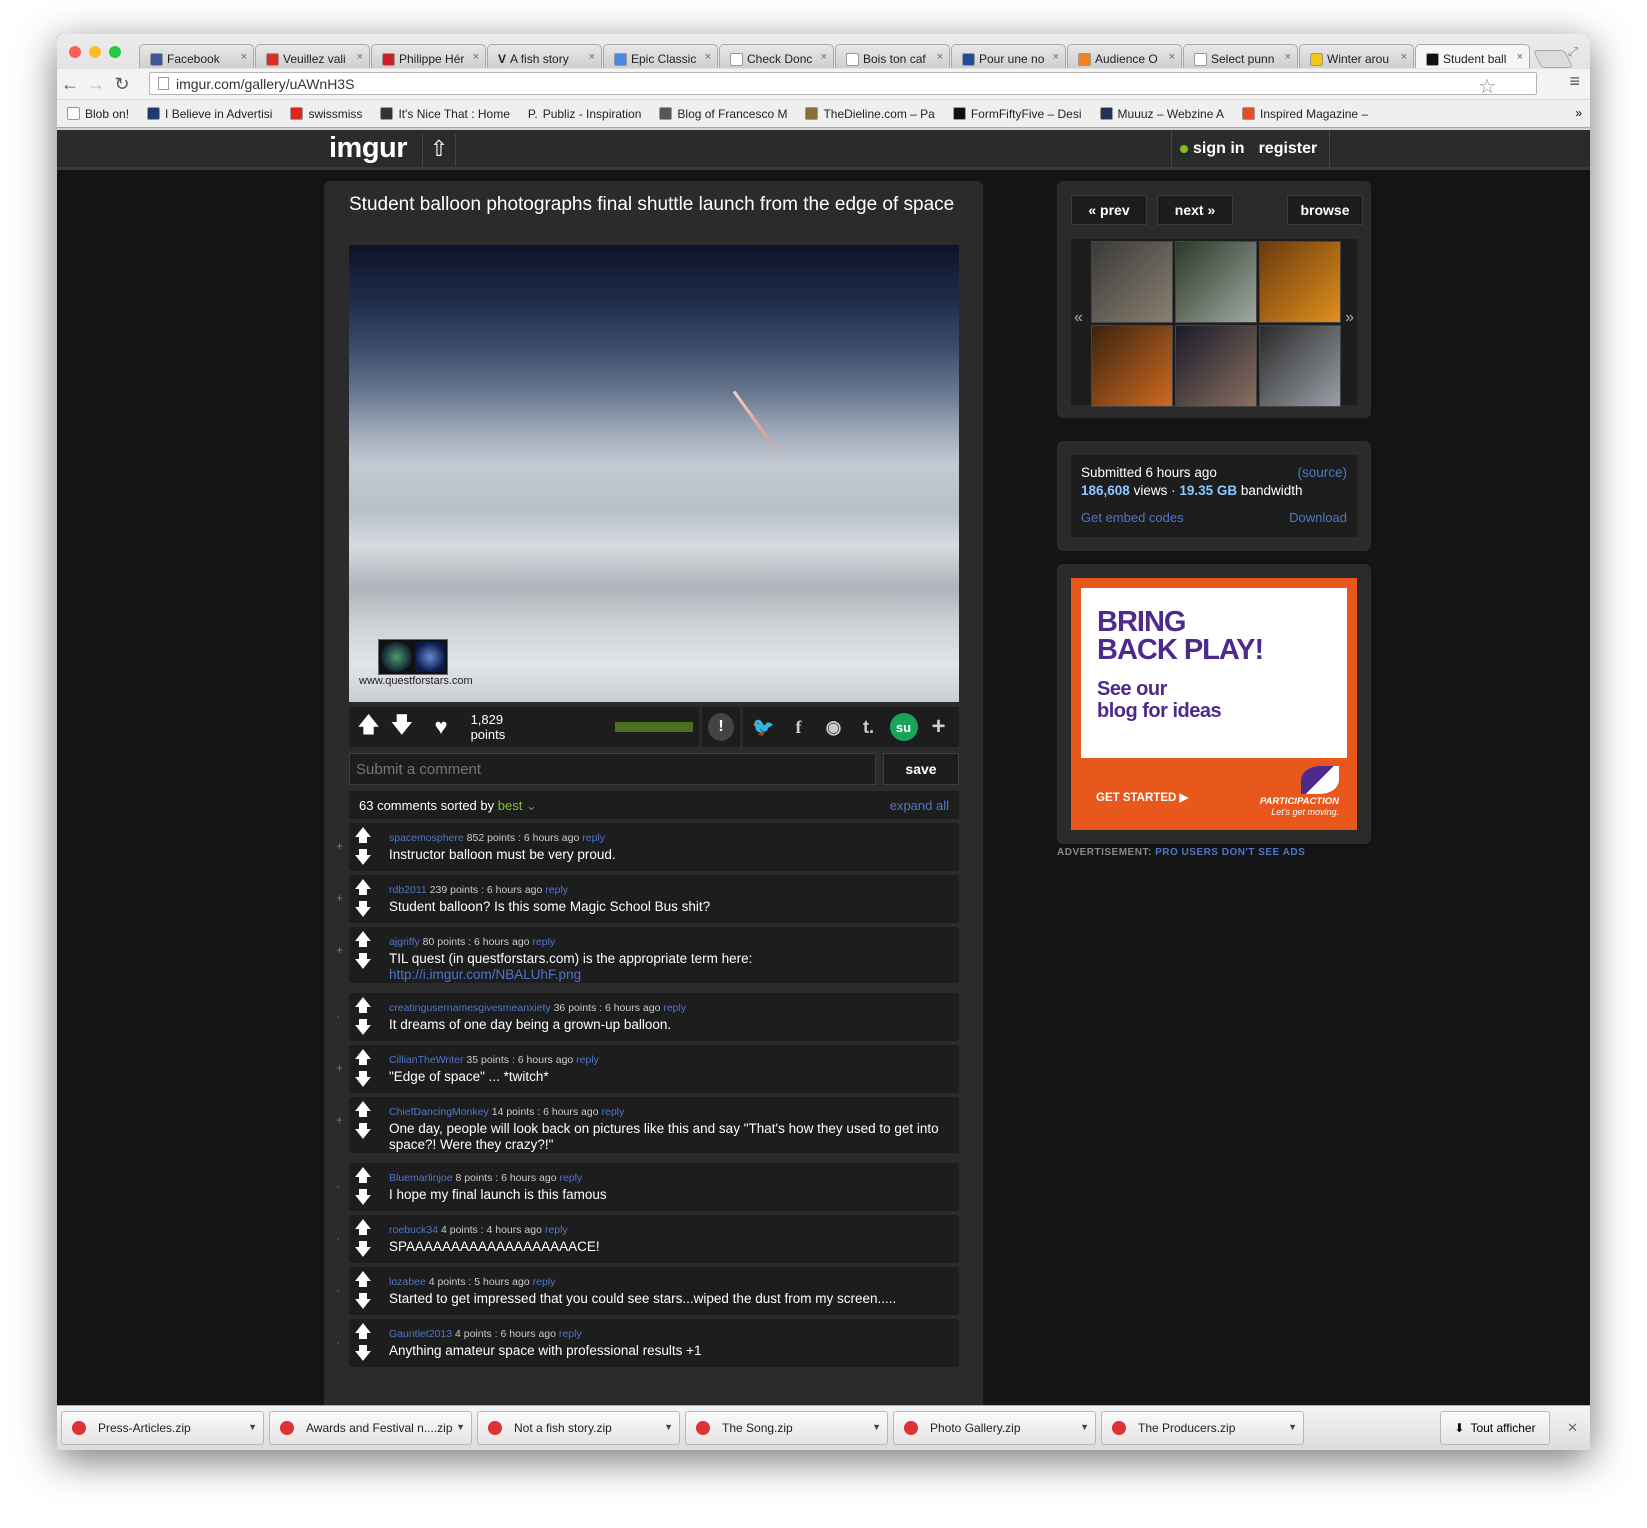  What do you see at coordinates (939, 727) in the screenshot?
I see `more-share-icon: +` at bounding box center [939, 727].